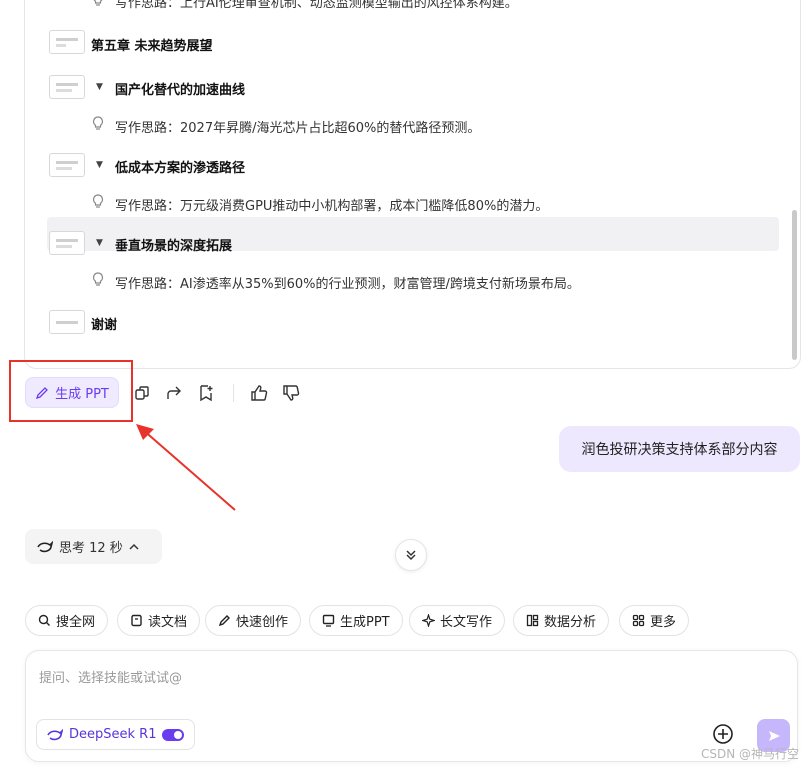  I want to click on slide-thumb-thanks, so click(67, 322).